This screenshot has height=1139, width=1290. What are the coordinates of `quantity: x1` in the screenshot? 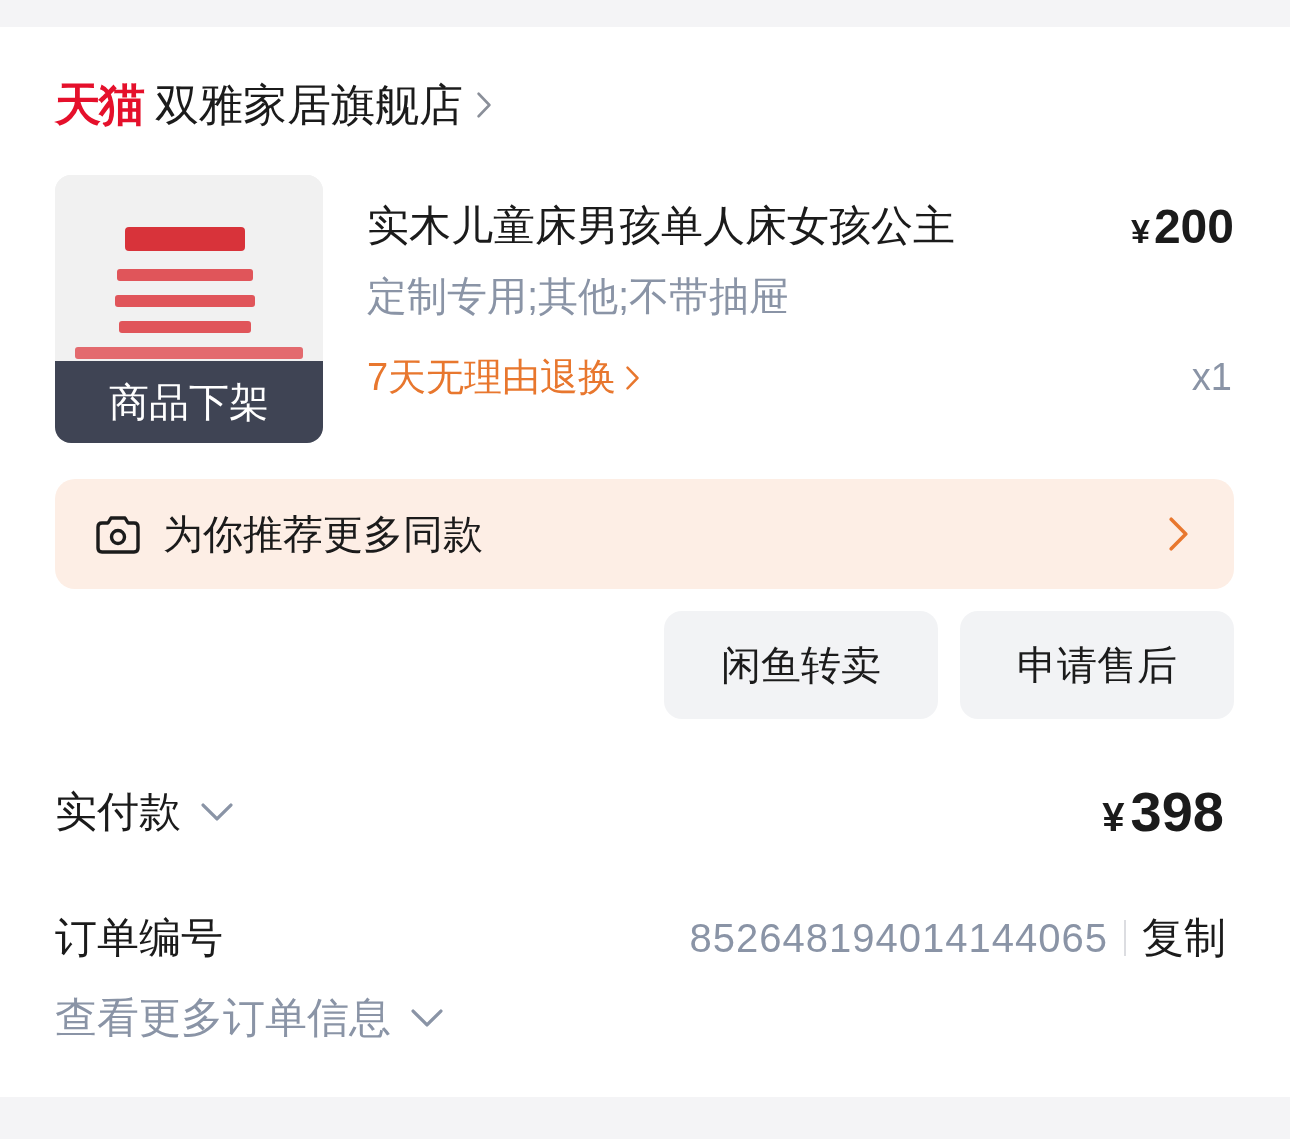 It's located at (1211, 377).